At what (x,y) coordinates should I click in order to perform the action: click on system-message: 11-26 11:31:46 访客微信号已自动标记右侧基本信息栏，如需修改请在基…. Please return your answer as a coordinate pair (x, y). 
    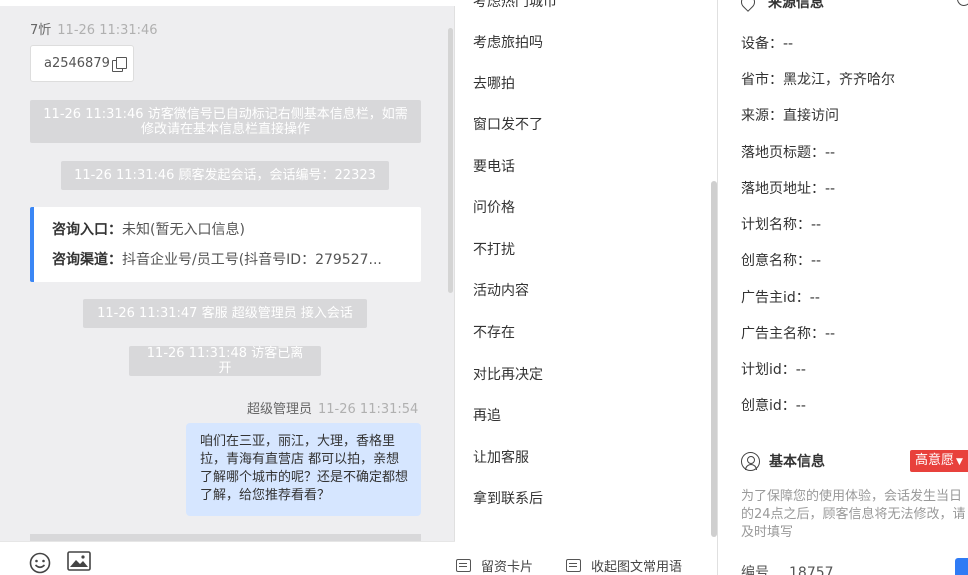
    Looking at the image, I should click on (225, 121).